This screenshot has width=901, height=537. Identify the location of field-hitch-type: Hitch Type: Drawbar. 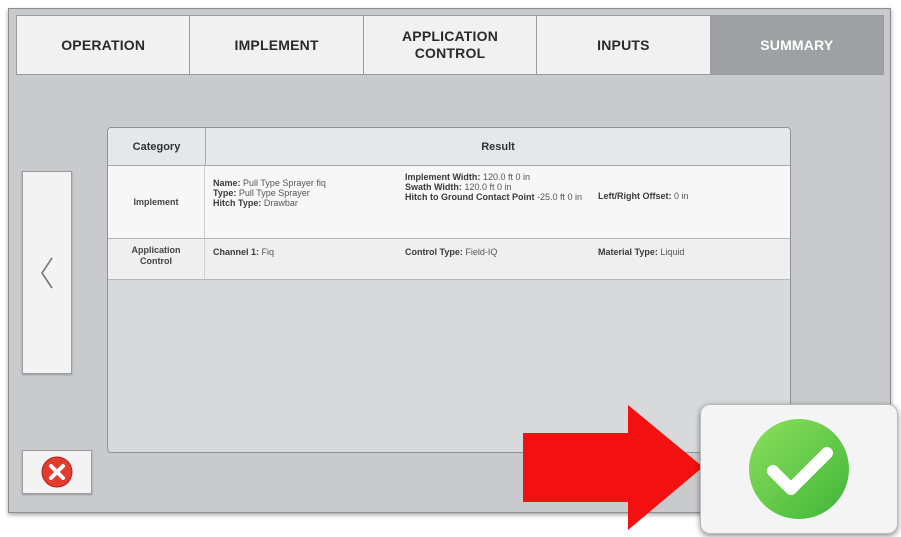
(255, 203).